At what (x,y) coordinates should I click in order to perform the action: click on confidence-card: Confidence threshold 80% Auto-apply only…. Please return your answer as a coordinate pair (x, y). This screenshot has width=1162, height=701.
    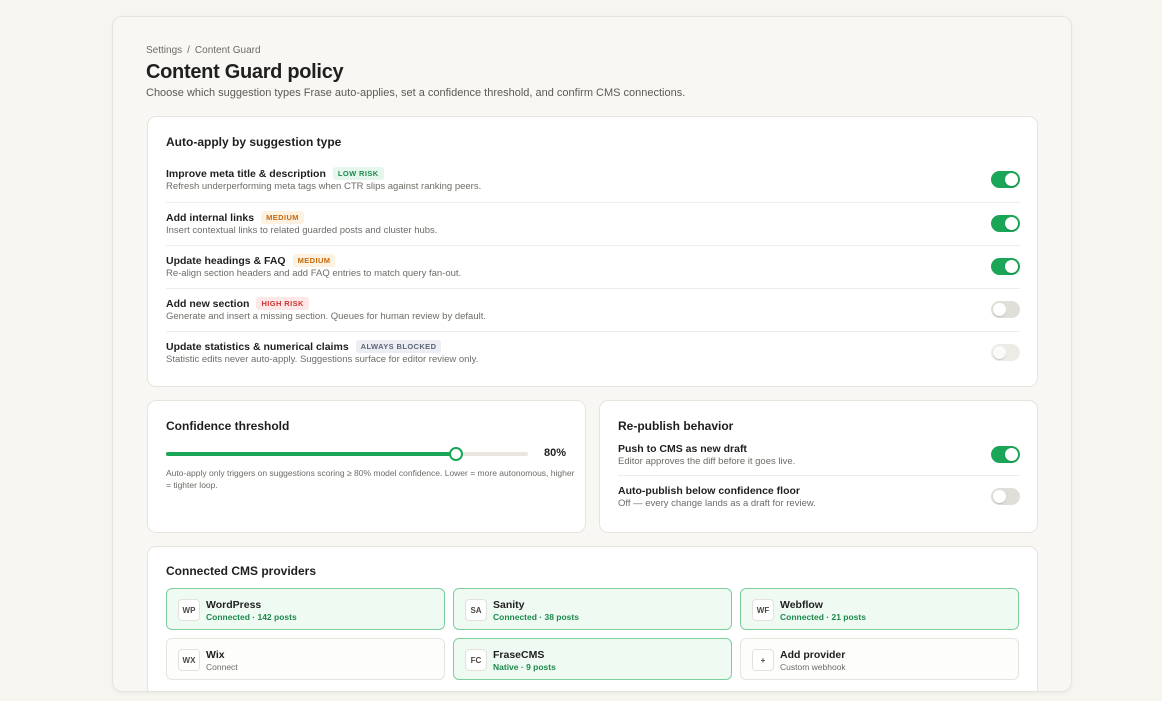
    Looking at the image, I should click on (366, 466).